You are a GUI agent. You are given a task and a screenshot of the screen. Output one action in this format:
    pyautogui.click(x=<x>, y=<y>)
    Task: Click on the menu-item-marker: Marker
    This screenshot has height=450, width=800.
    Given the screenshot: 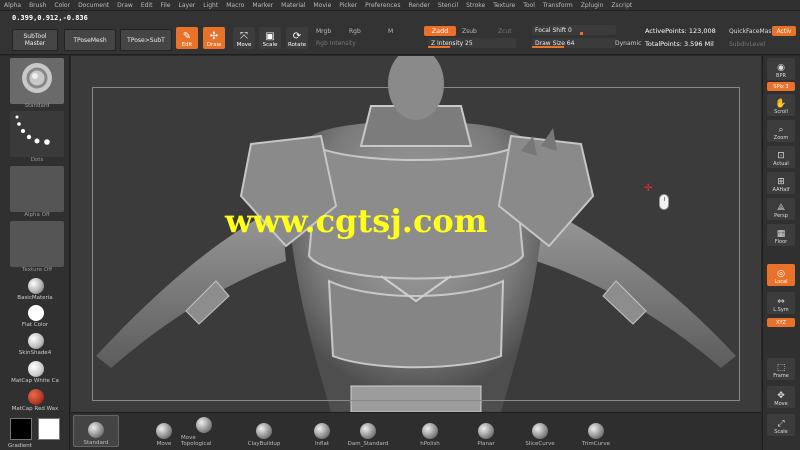 What is the action you would take?
    pyautogui.click(x=262, y=5)
    